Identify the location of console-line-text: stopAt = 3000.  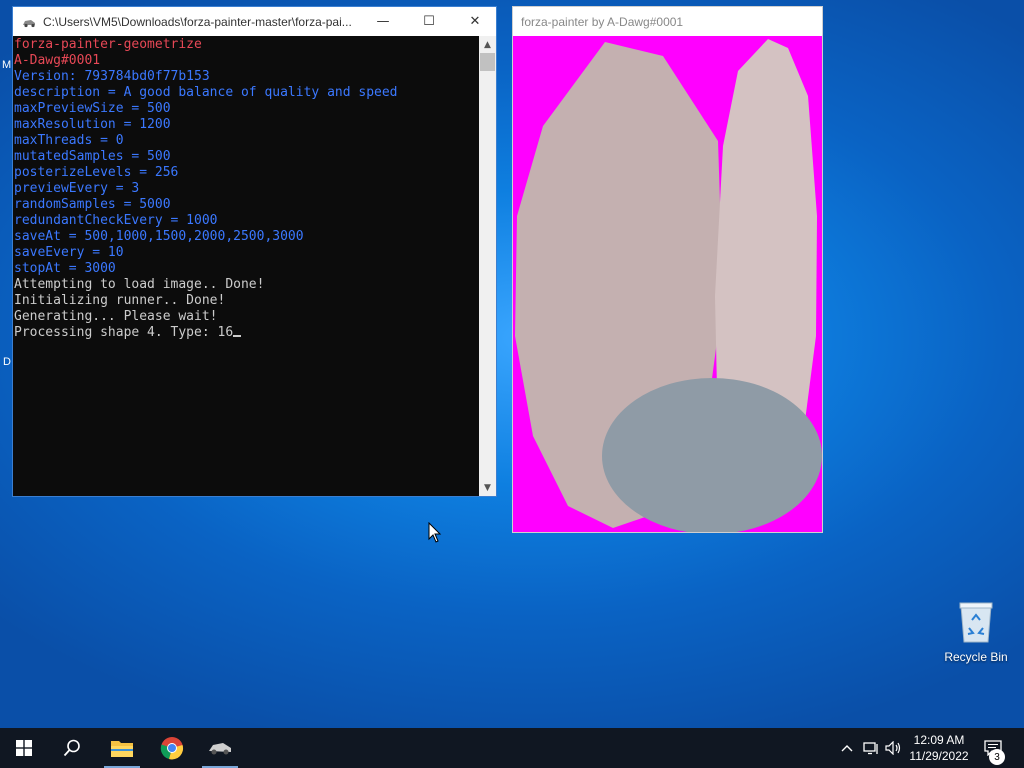
(65, 268).